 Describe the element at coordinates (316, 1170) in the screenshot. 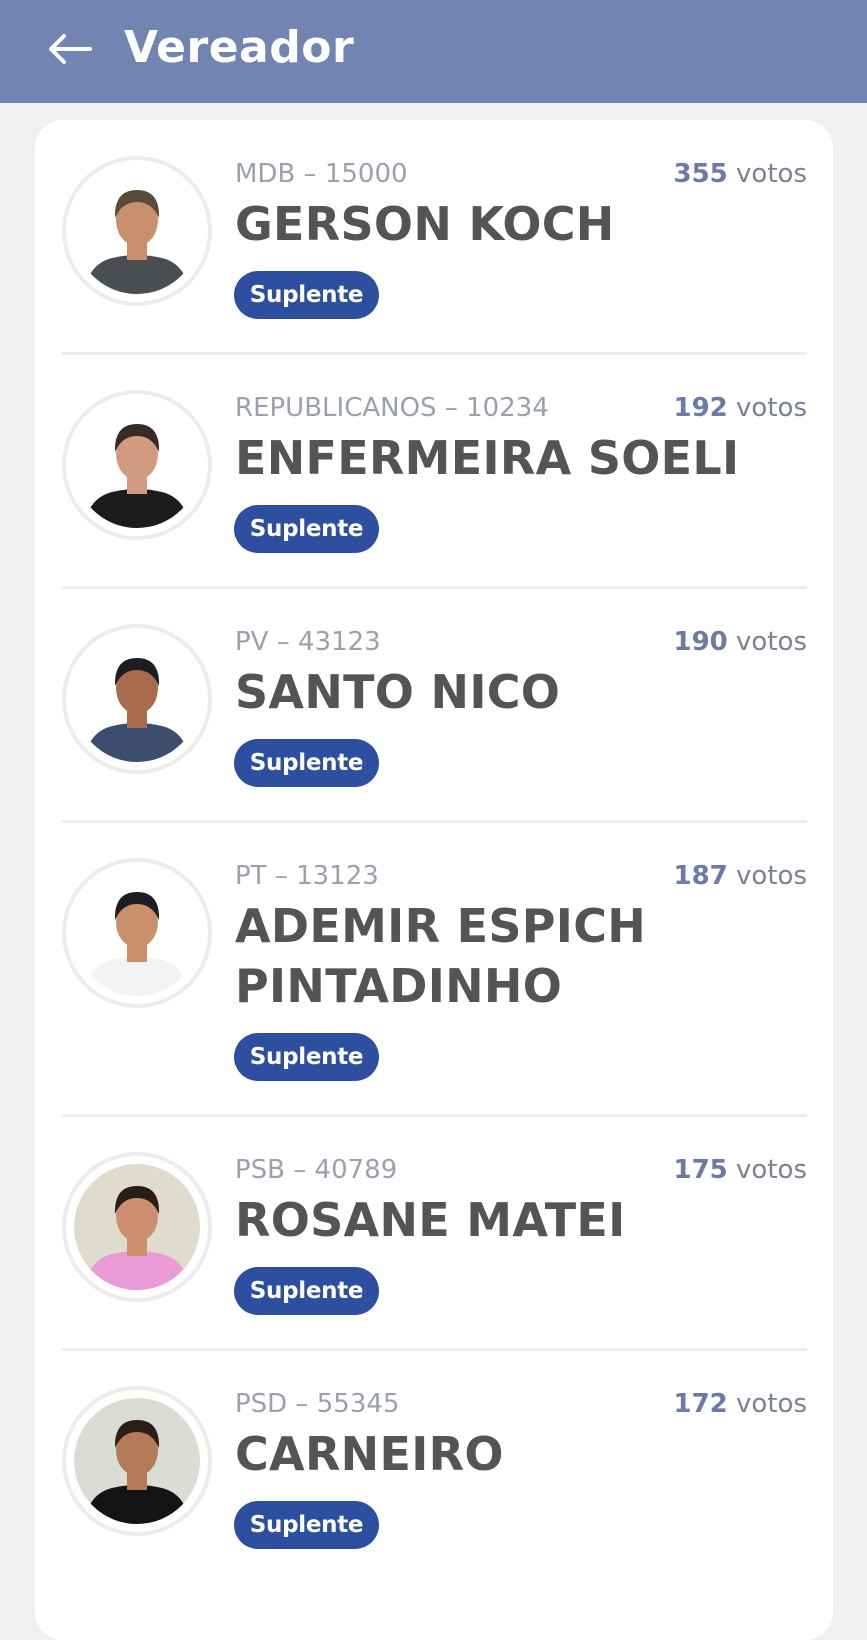

I see `party-number: PSB – 40789` at that location.